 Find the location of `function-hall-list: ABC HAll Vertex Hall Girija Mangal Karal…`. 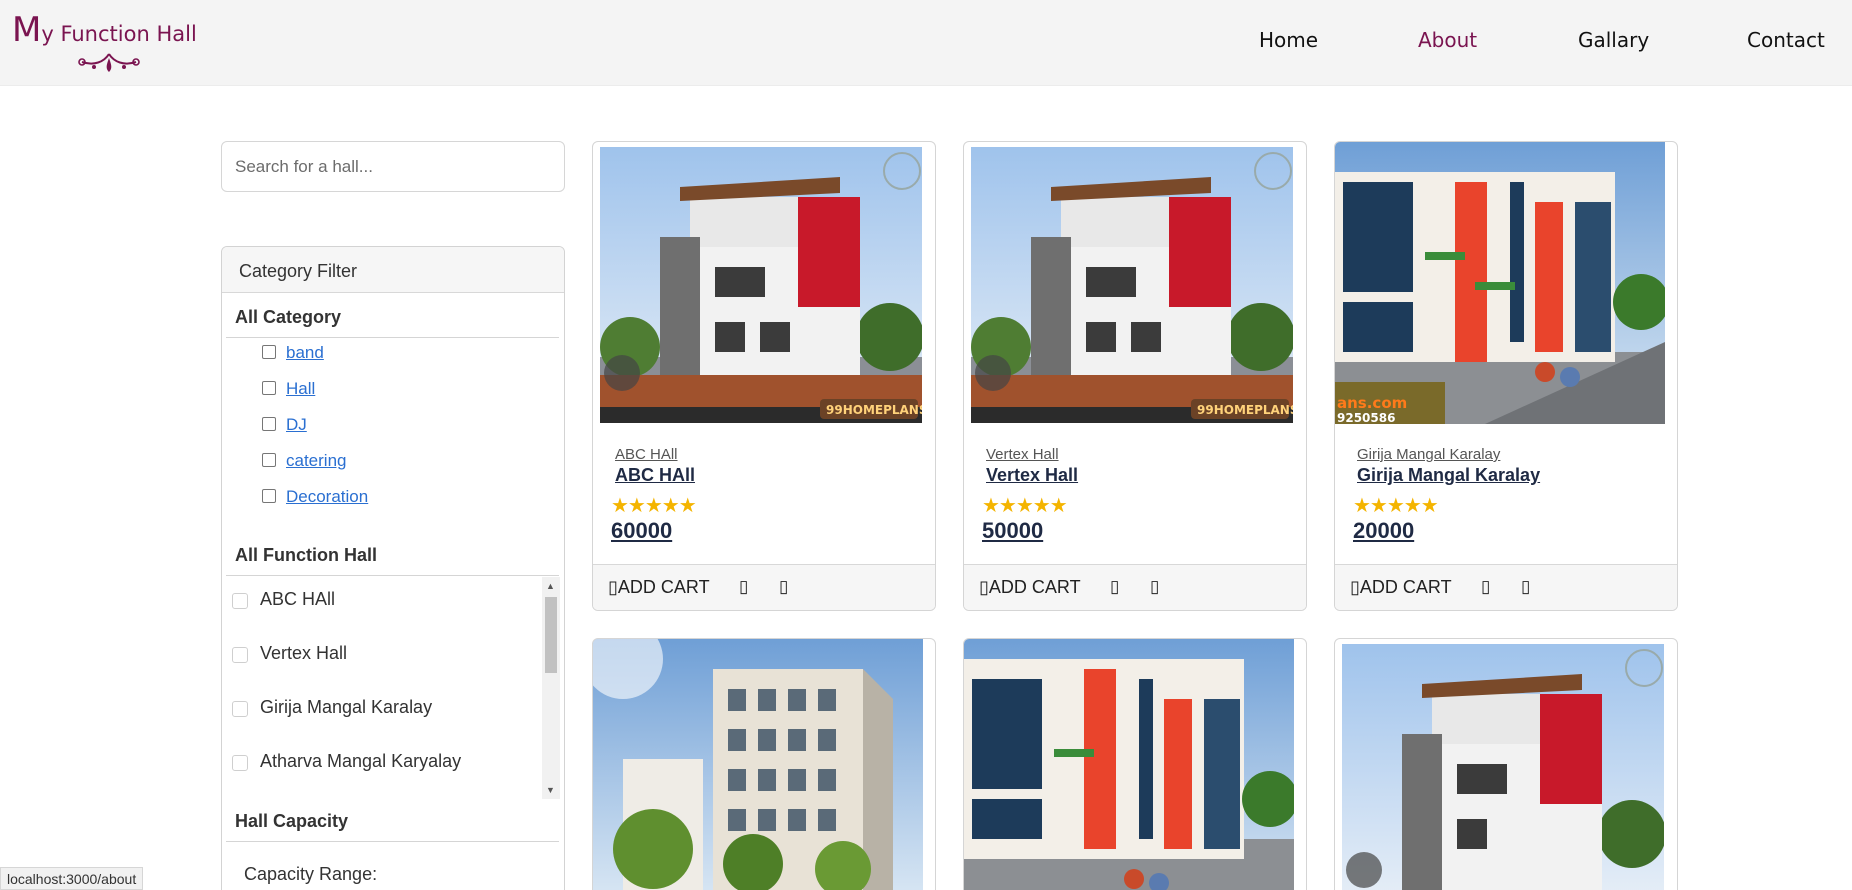

function-hall-list: ABC HAll Vertex Hall Girija Mangal Karal… is located at coordinates (392, 690).